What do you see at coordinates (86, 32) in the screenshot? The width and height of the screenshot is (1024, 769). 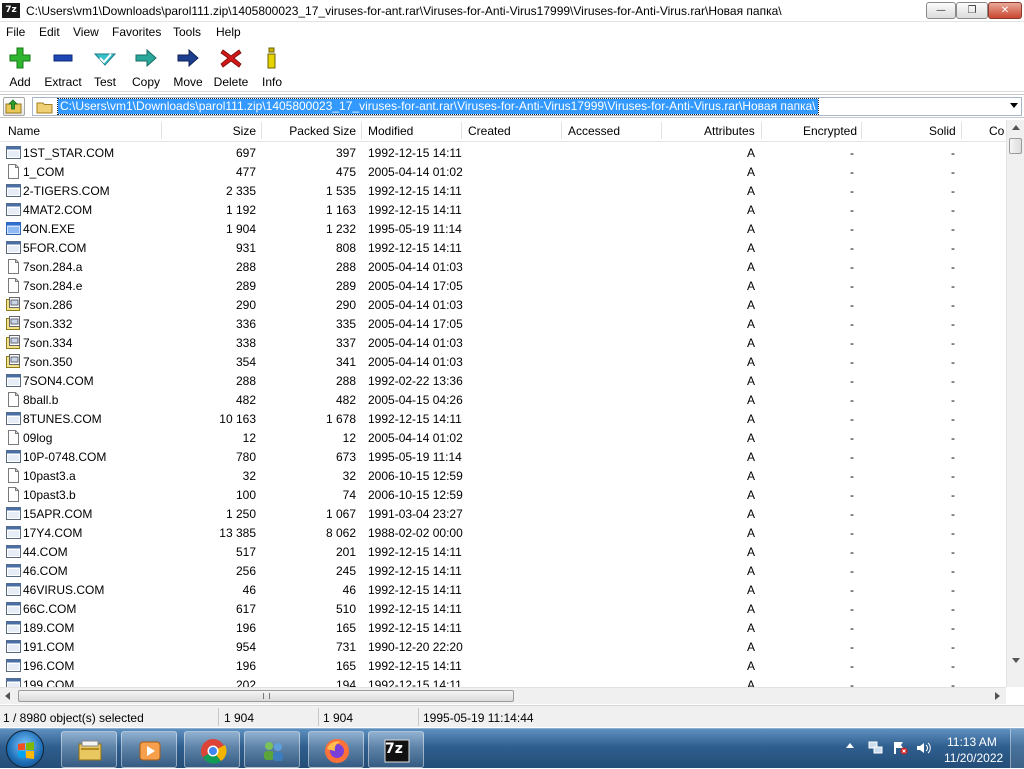 I see `menu-view: View` at bounding box center [86, 32].